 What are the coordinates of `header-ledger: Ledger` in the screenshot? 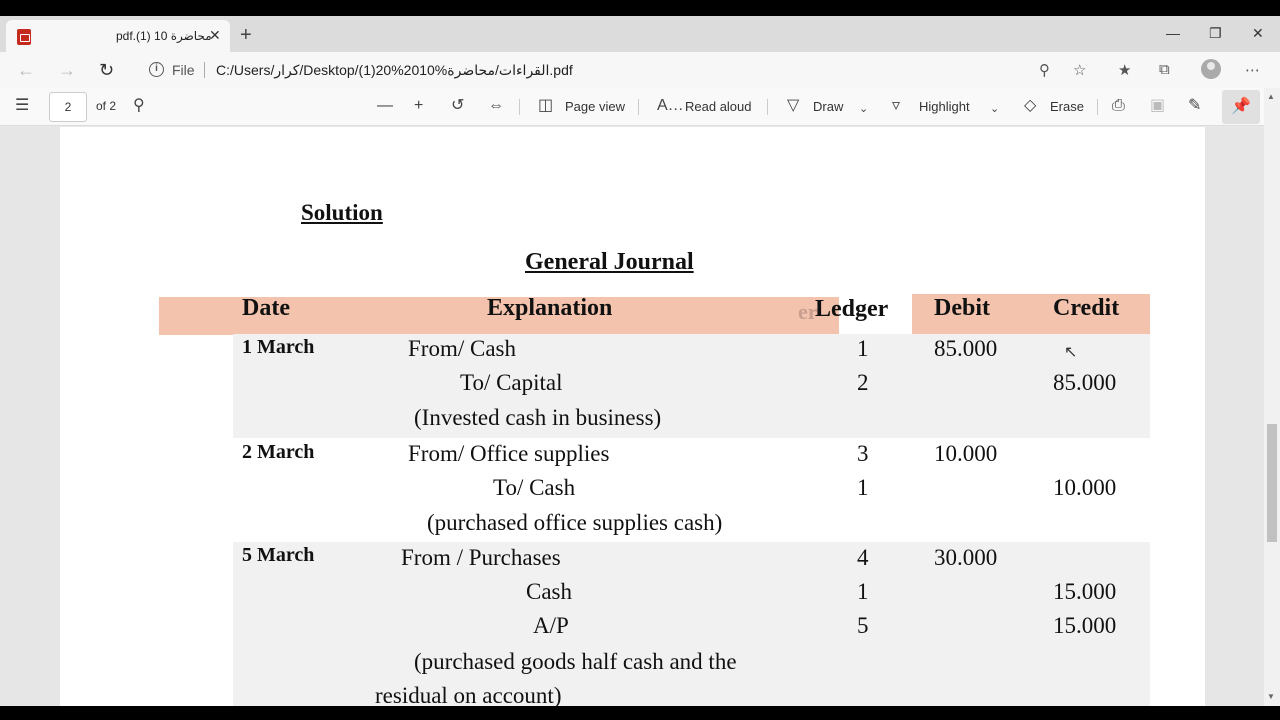 It's located at (852, 309).